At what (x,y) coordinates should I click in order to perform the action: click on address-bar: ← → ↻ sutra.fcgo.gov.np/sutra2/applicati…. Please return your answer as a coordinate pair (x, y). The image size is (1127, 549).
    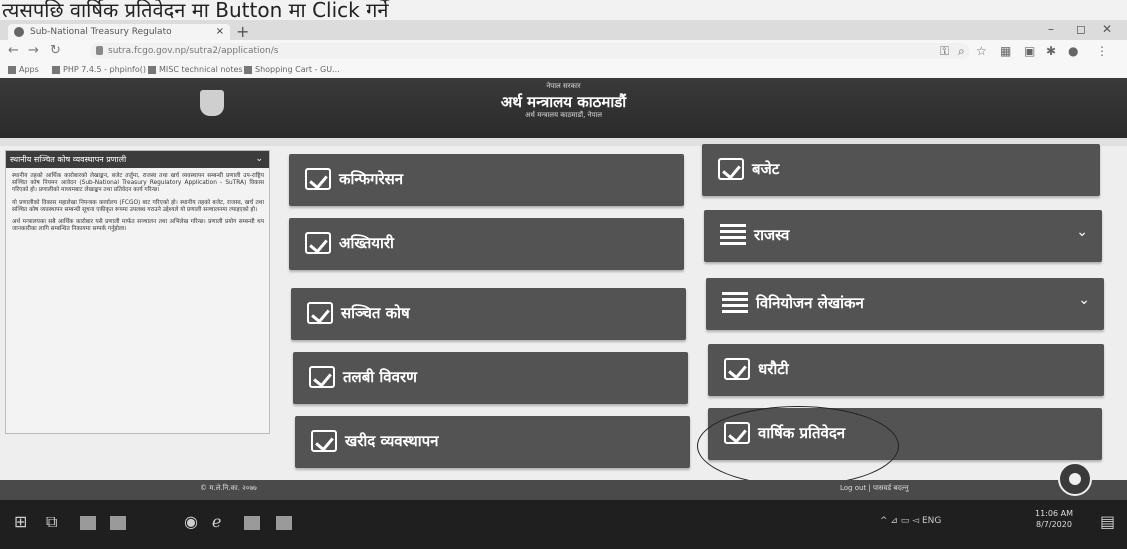
    Looking at the image, I should click on (563, 51).